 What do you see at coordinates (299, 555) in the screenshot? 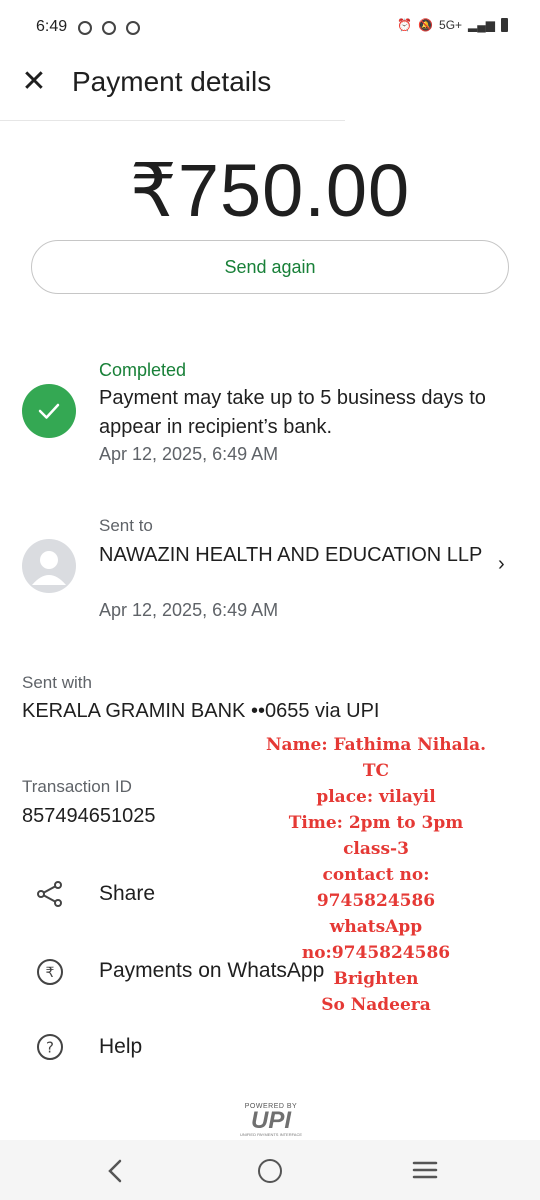
I see `recipient-name: NAWAZIN HEALTH AND EDUCATION LLP` at bounding box center [299, 555].